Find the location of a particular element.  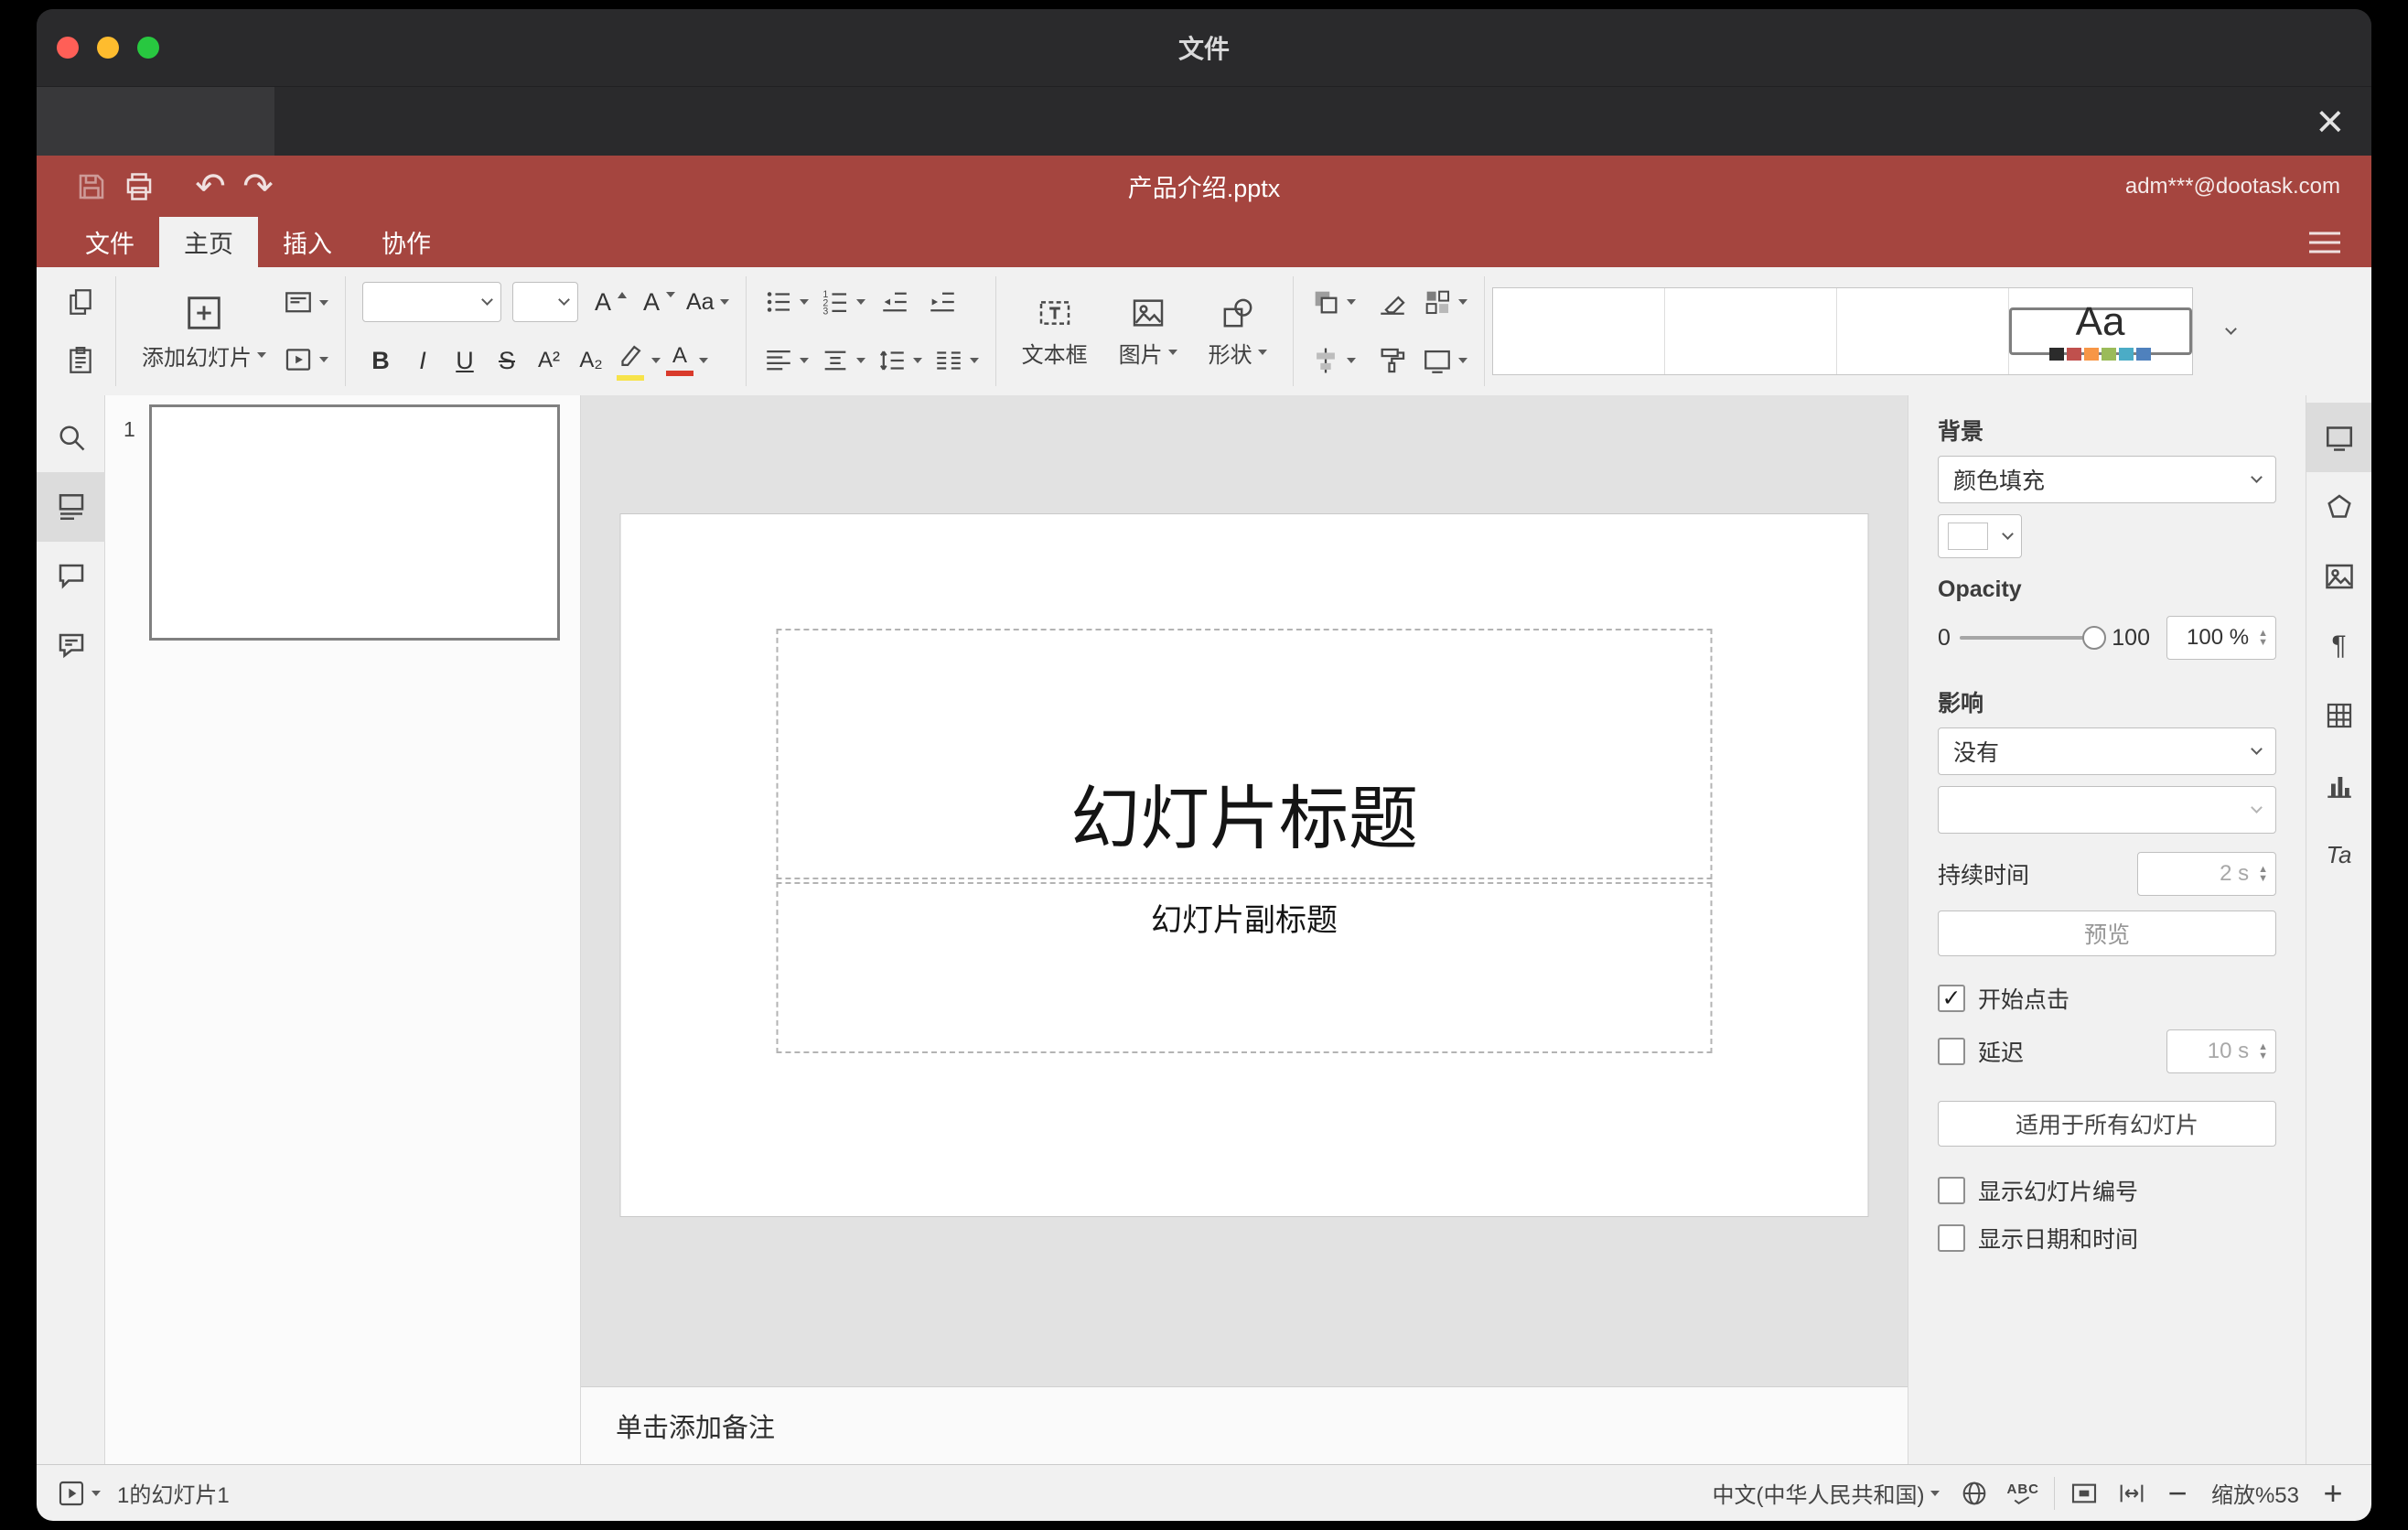

image-label: 图片 is located at coordinates (1140, 355).